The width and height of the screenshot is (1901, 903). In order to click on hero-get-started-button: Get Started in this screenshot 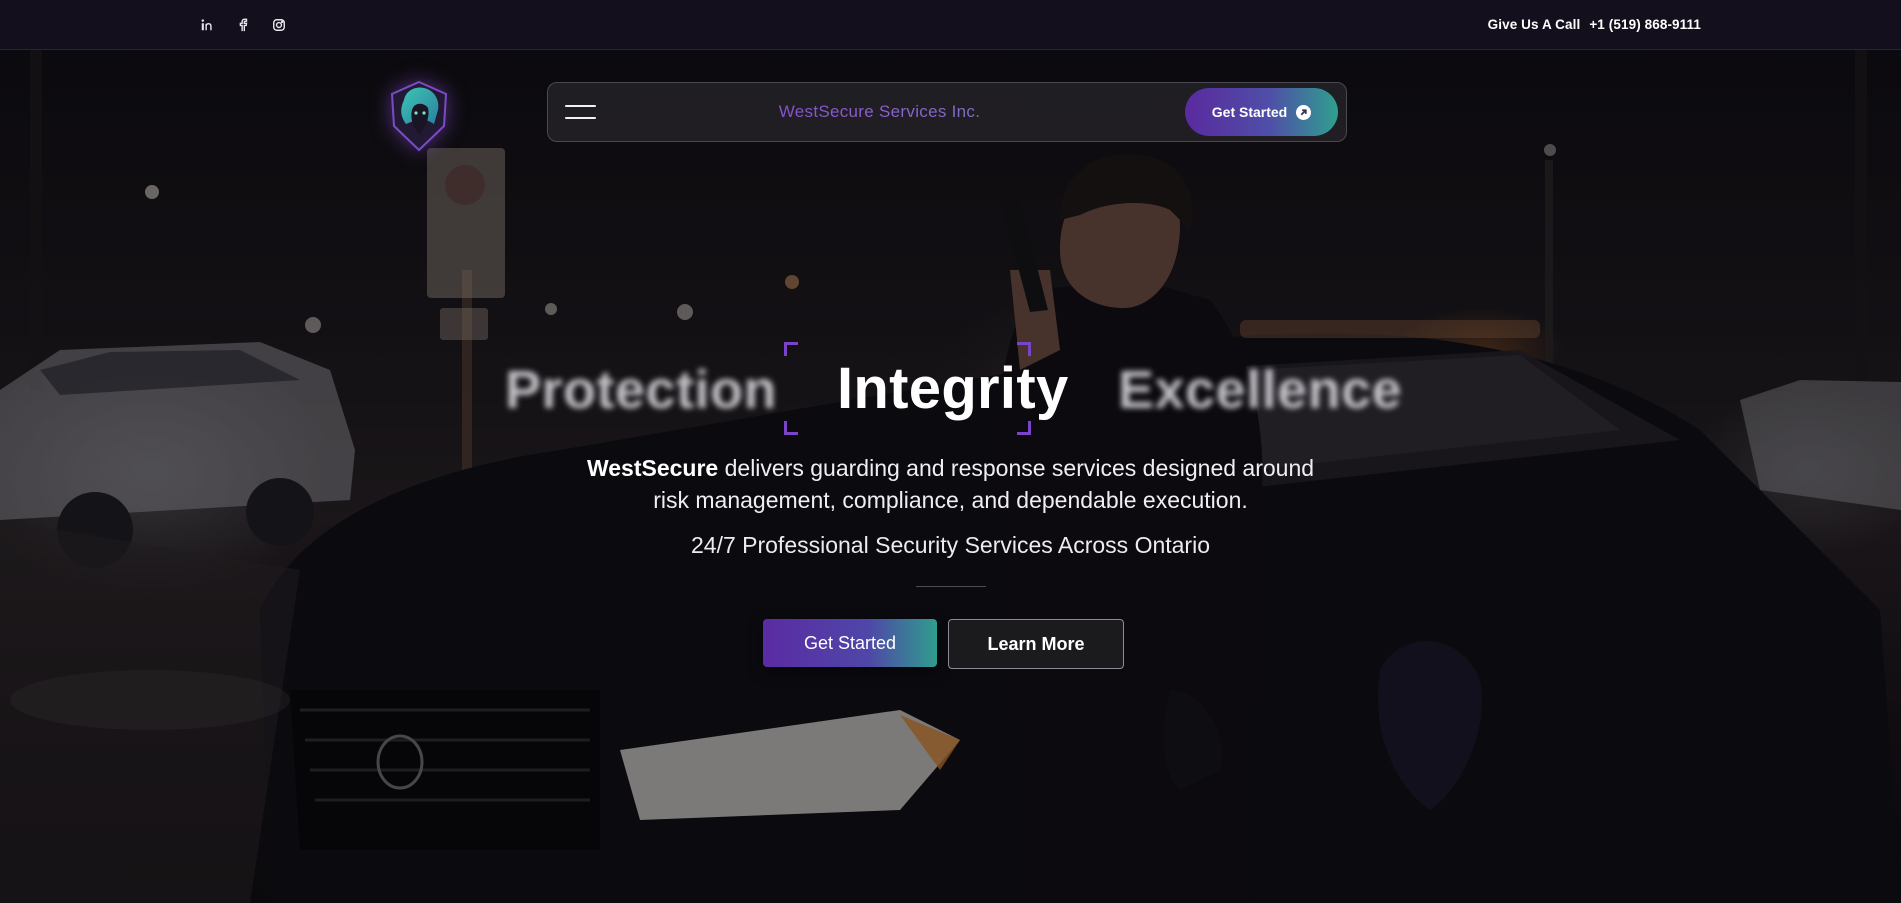, I will do `click(850, 643)`.